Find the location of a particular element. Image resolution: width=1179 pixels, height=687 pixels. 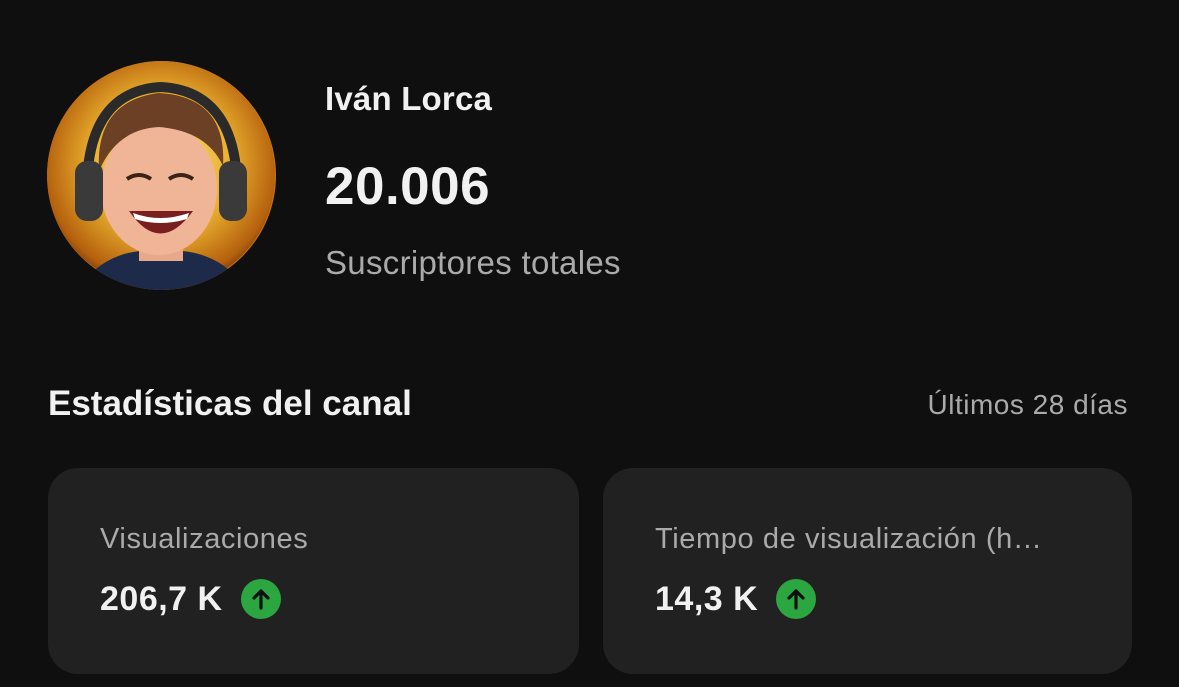

stat-card-label: Visualizaciones is located at coordinates (204, 539).